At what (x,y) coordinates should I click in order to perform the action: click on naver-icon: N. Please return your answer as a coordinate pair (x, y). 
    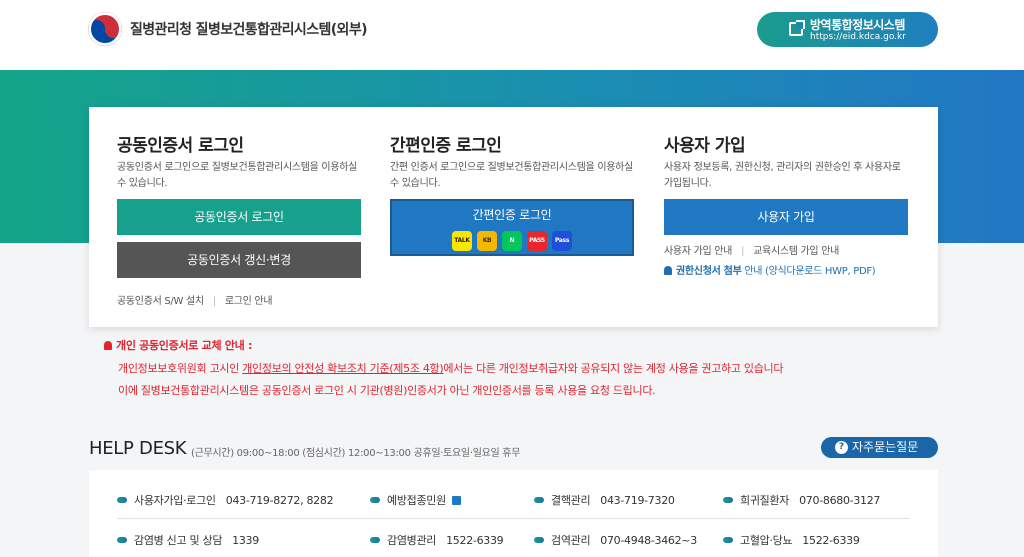
    Looking at the image, I should click on (512, 241).